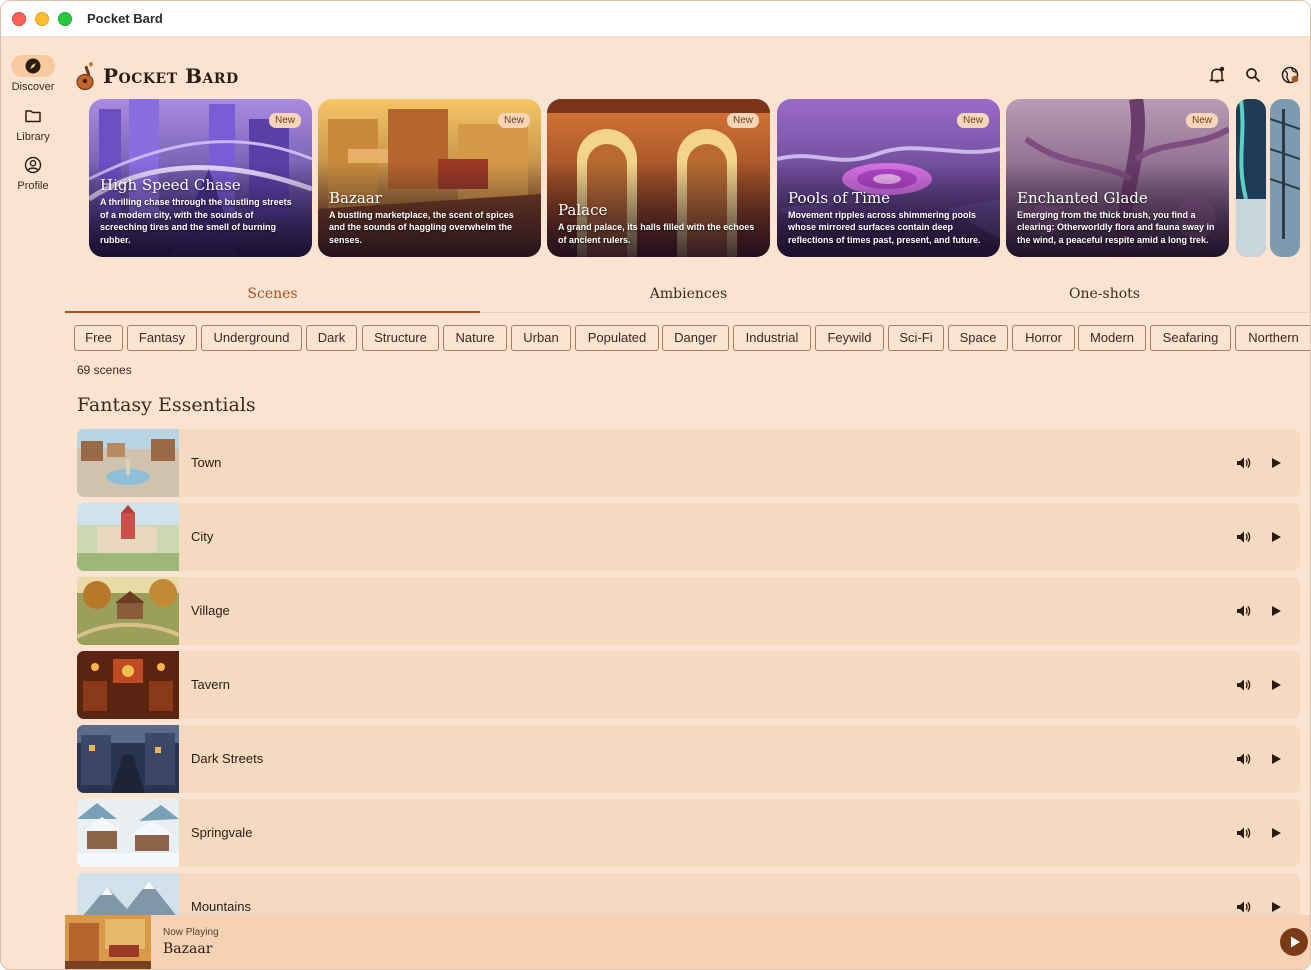 The image size is (1311, 970). Describe the element at coordinates (688, 685) in the screenshot. I see `scene-row-tavern: Tavern` at that location.